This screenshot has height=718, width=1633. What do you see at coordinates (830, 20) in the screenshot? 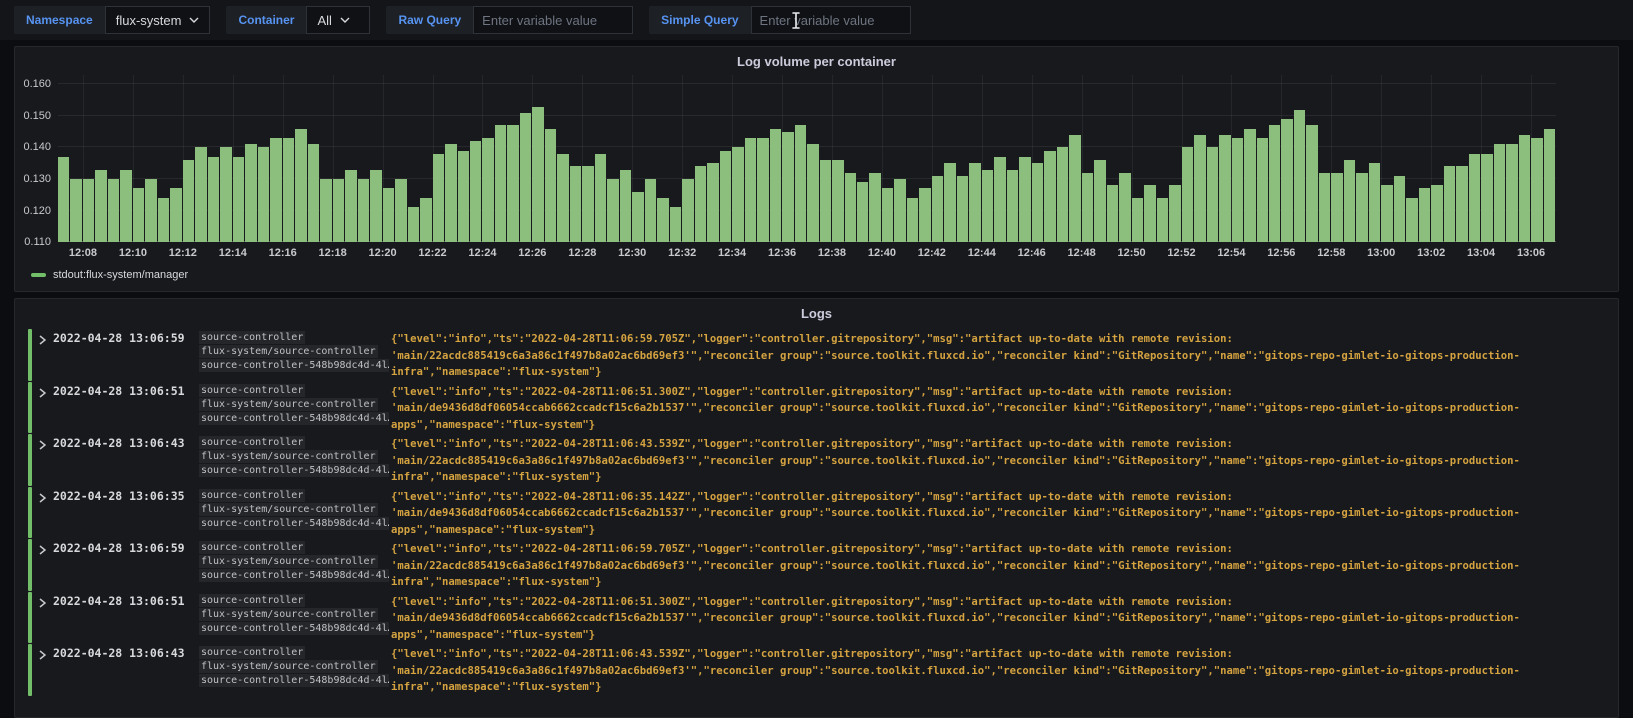
I see `simple-query-input` at bounding box center [830, 20].